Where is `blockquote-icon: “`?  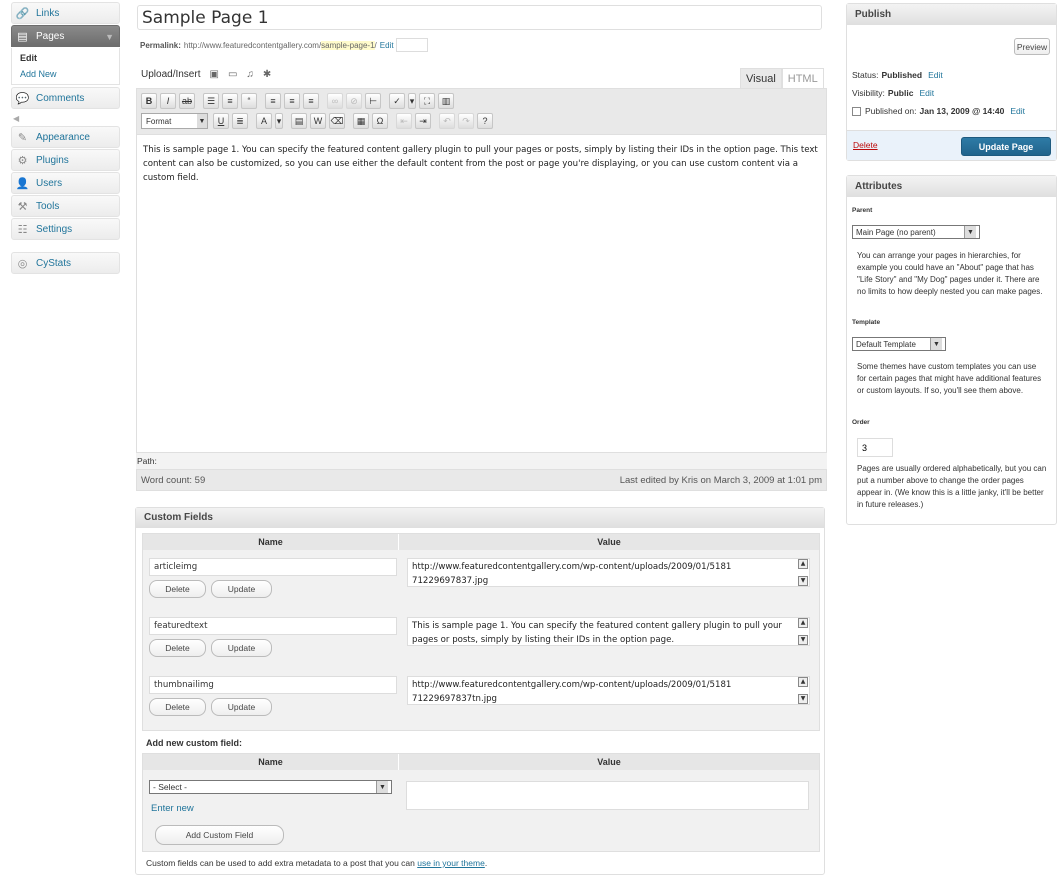
blockquote-icon: “ is located at coordinates (249, 101).